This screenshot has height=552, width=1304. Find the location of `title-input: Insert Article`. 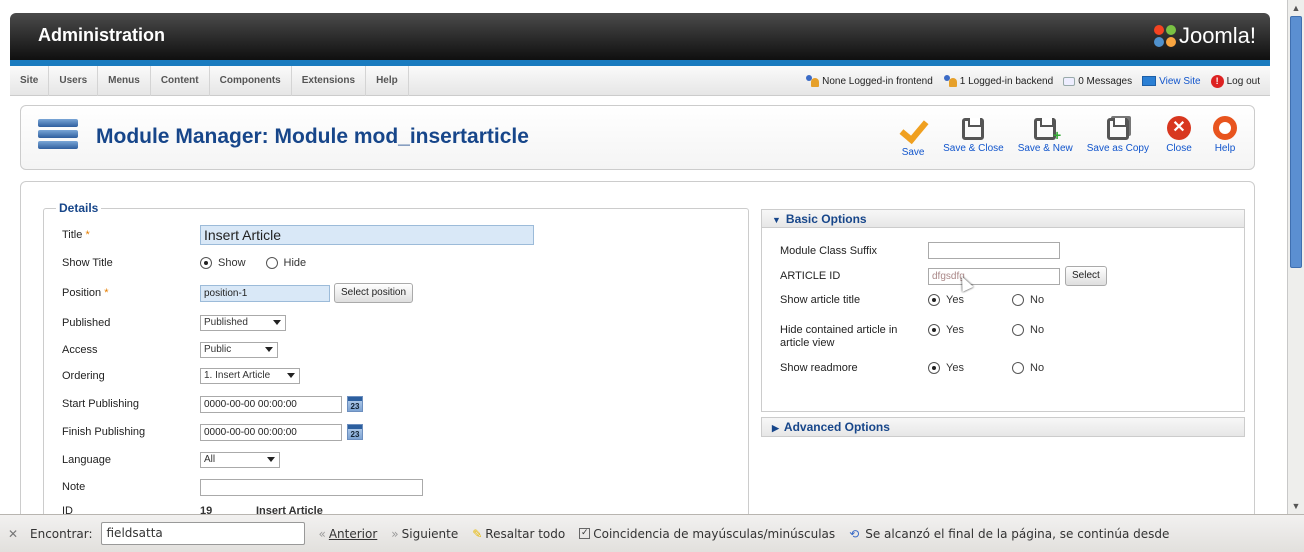

title-input: Insert Article is located at coordinates (367, 235).